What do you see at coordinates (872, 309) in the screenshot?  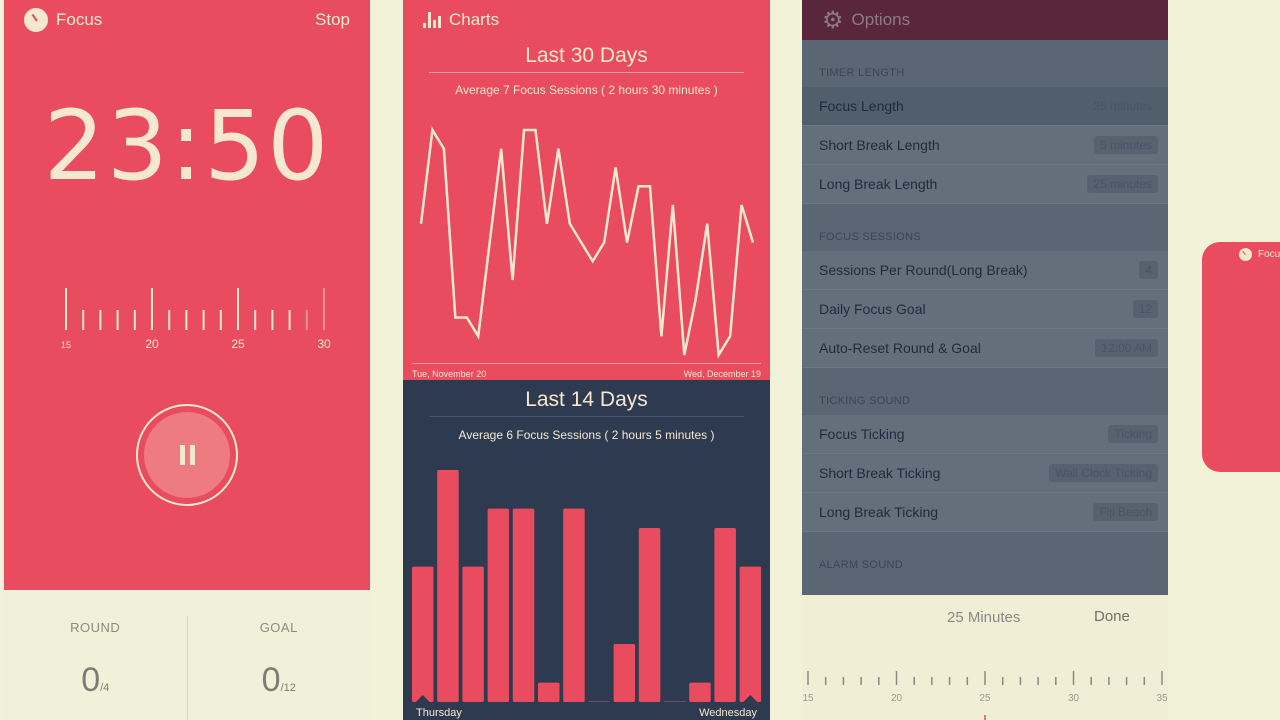 I see `option-label: Daily Focus Goal` at bounding box center [872, 309].